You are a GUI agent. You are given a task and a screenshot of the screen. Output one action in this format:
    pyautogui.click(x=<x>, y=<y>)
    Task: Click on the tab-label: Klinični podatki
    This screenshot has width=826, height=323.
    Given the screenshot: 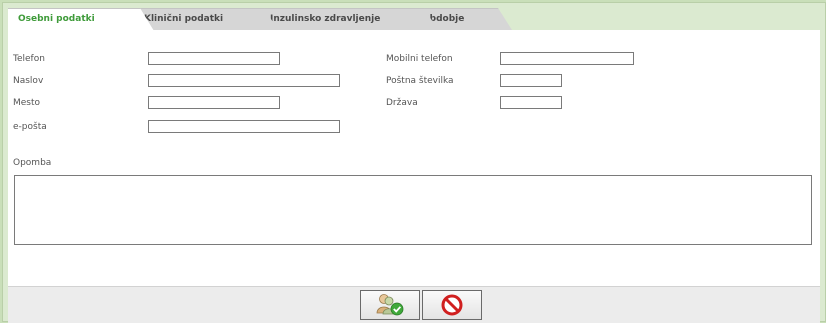 What is the action you would take?
    pyautogui.click(x=184, y=19)
    